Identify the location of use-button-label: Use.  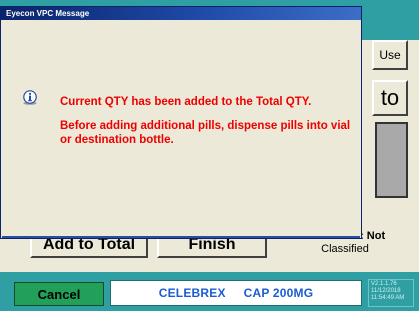
(390, 55).